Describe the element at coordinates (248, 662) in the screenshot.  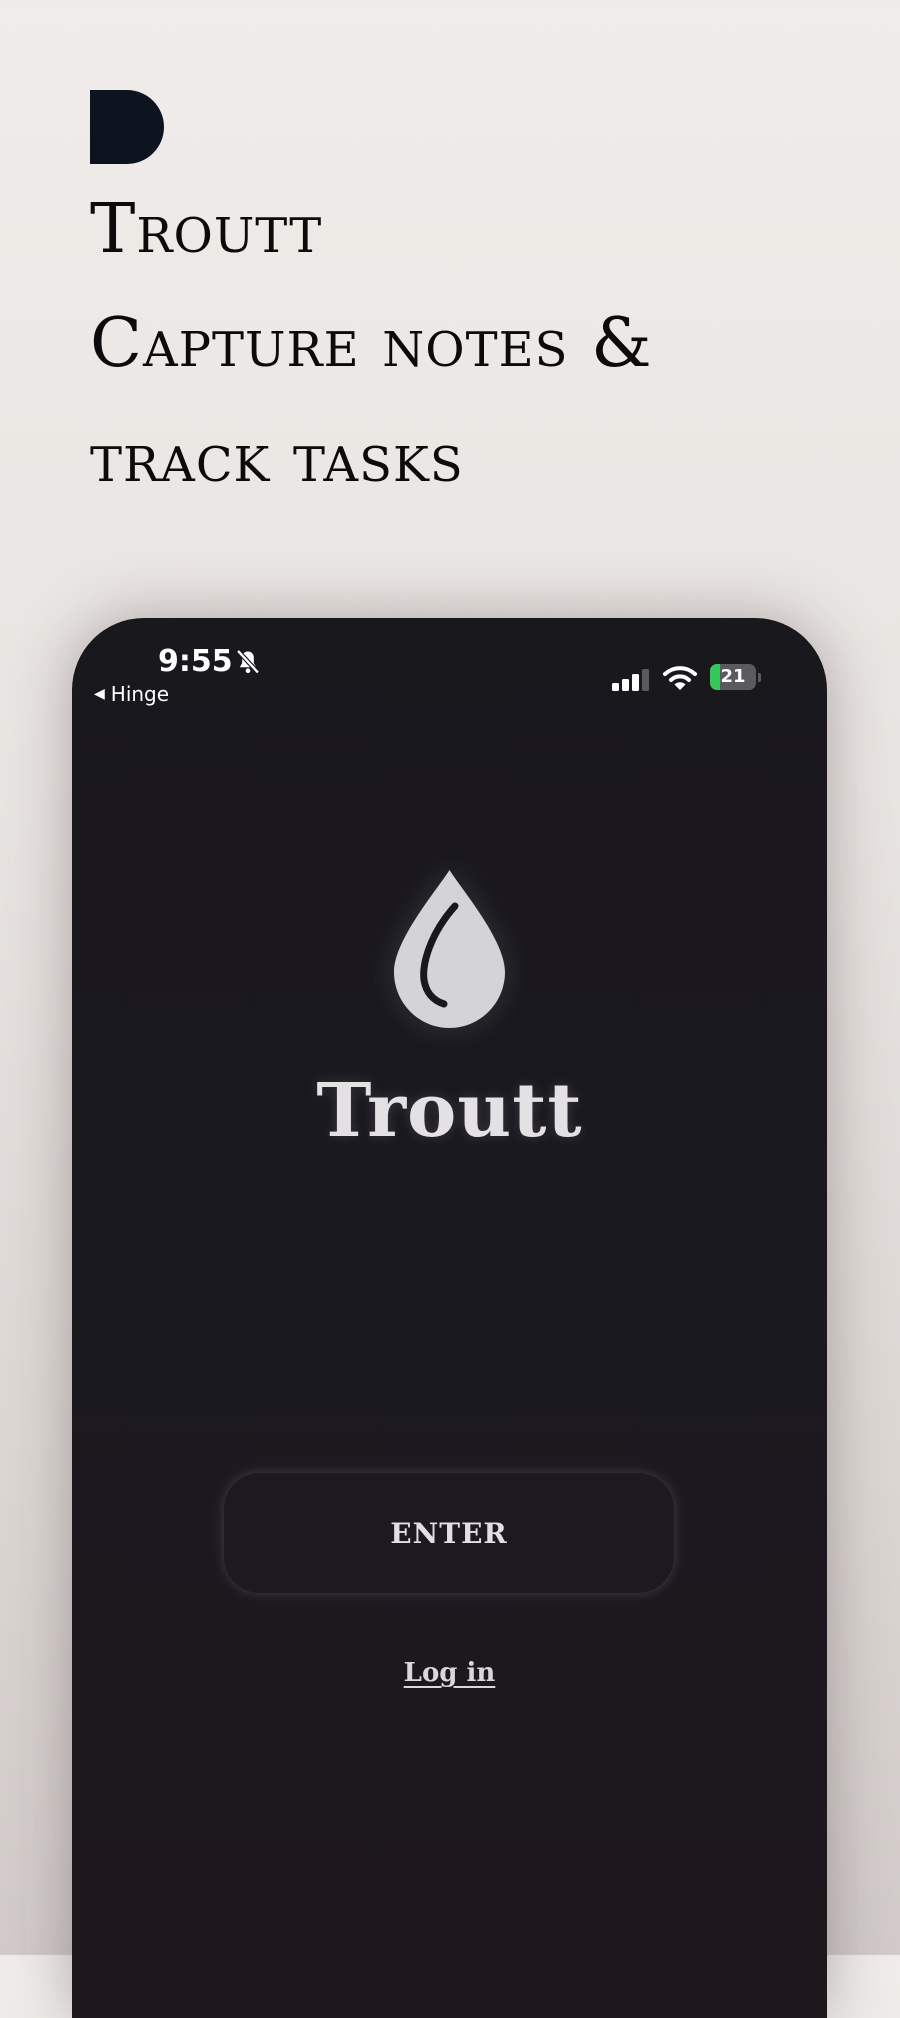
I see `bell-slash-icon` at that location.